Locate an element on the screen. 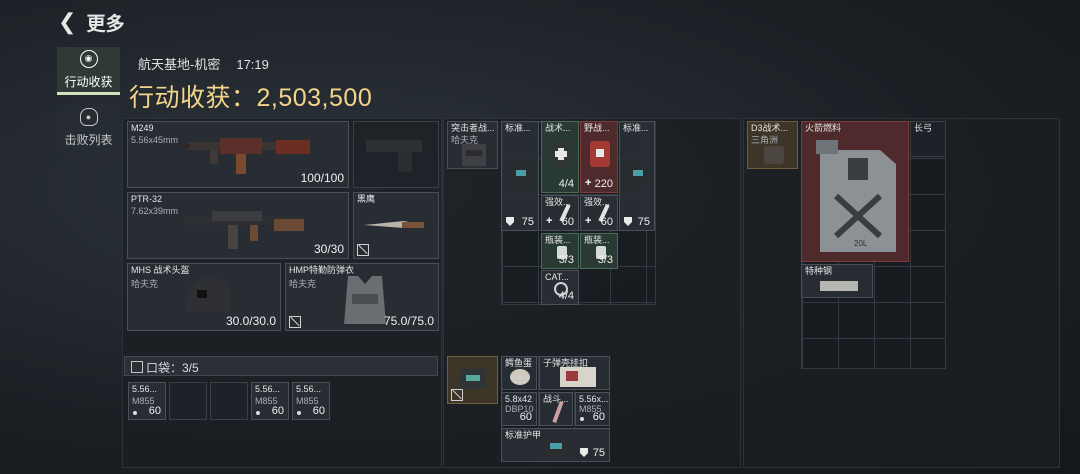 The image size is (1080, 474). chest-rig-slot: 突击者战... 哈夫克 is located at coordinates (472, 145).